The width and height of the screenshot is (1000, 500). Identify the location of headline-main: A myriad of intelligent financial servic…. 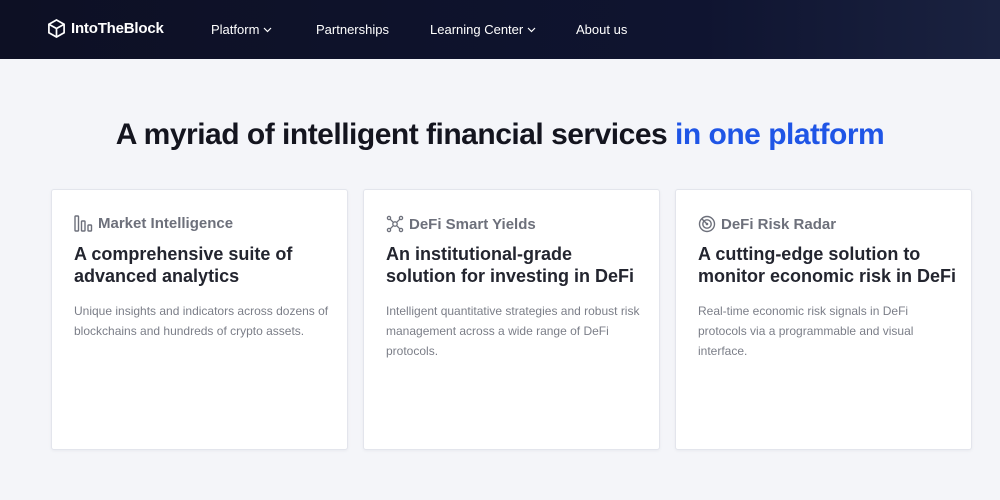
(391, 134).